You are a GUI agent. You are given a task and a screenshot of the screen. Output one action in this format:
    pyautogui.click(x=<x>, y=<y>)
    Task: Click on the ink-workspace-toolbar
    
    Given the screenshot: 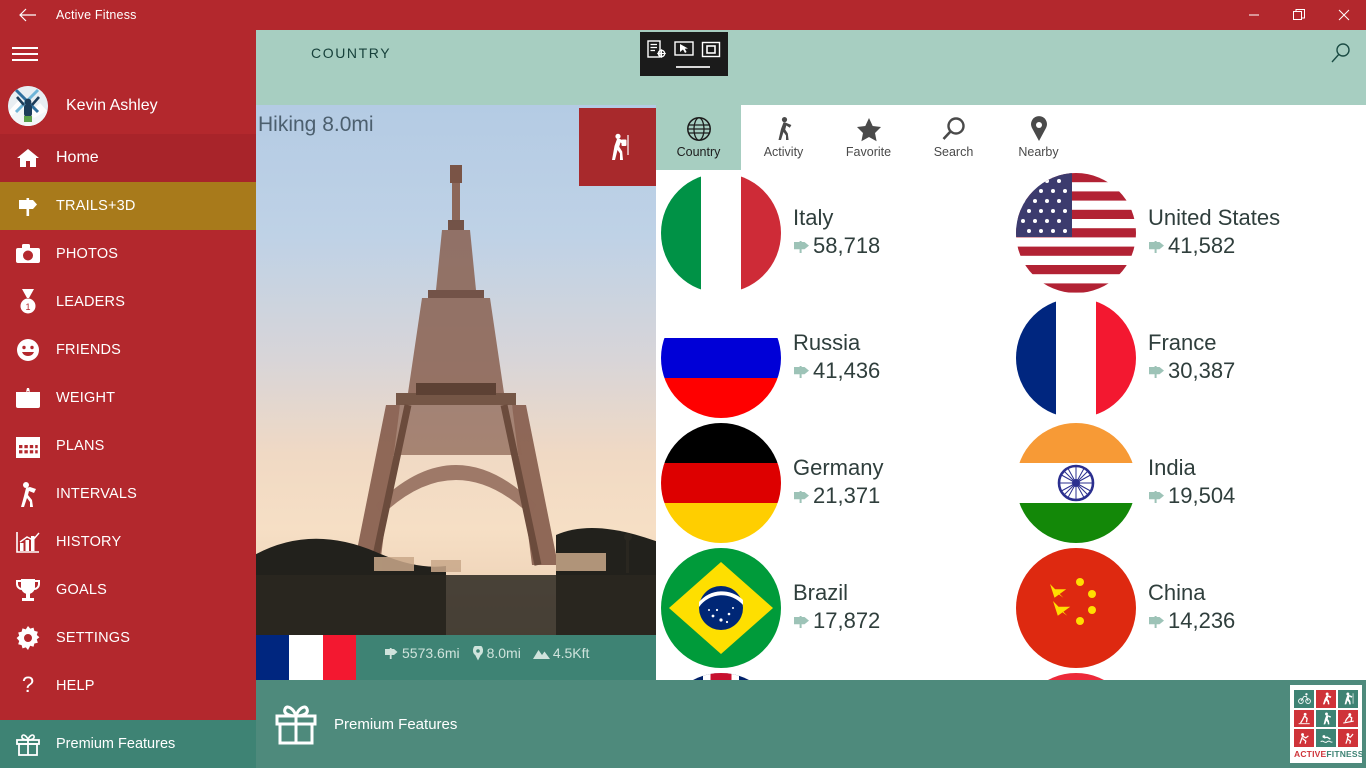 What is the action you would take?
    pyautogui.click(x=684, y=54)
    